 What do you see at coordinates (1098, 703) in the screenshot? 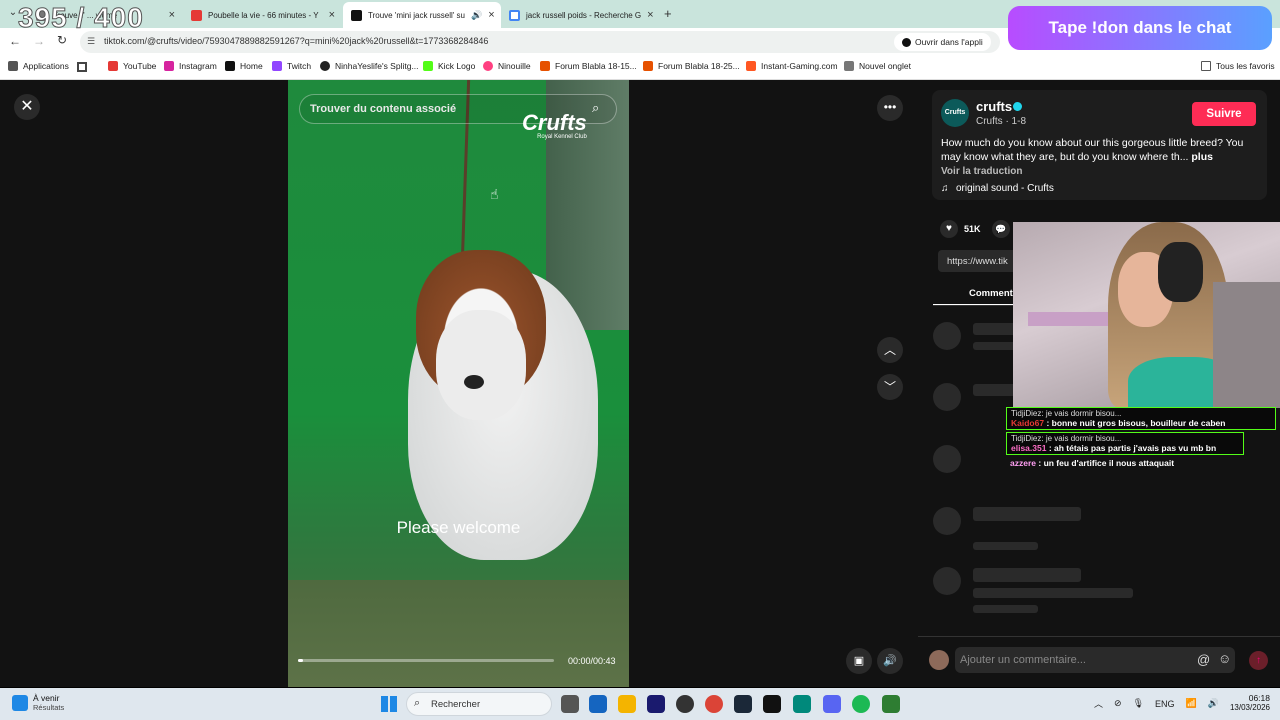
I see `chevron-up-icon: ︿` at bounding box center [1098, 703].